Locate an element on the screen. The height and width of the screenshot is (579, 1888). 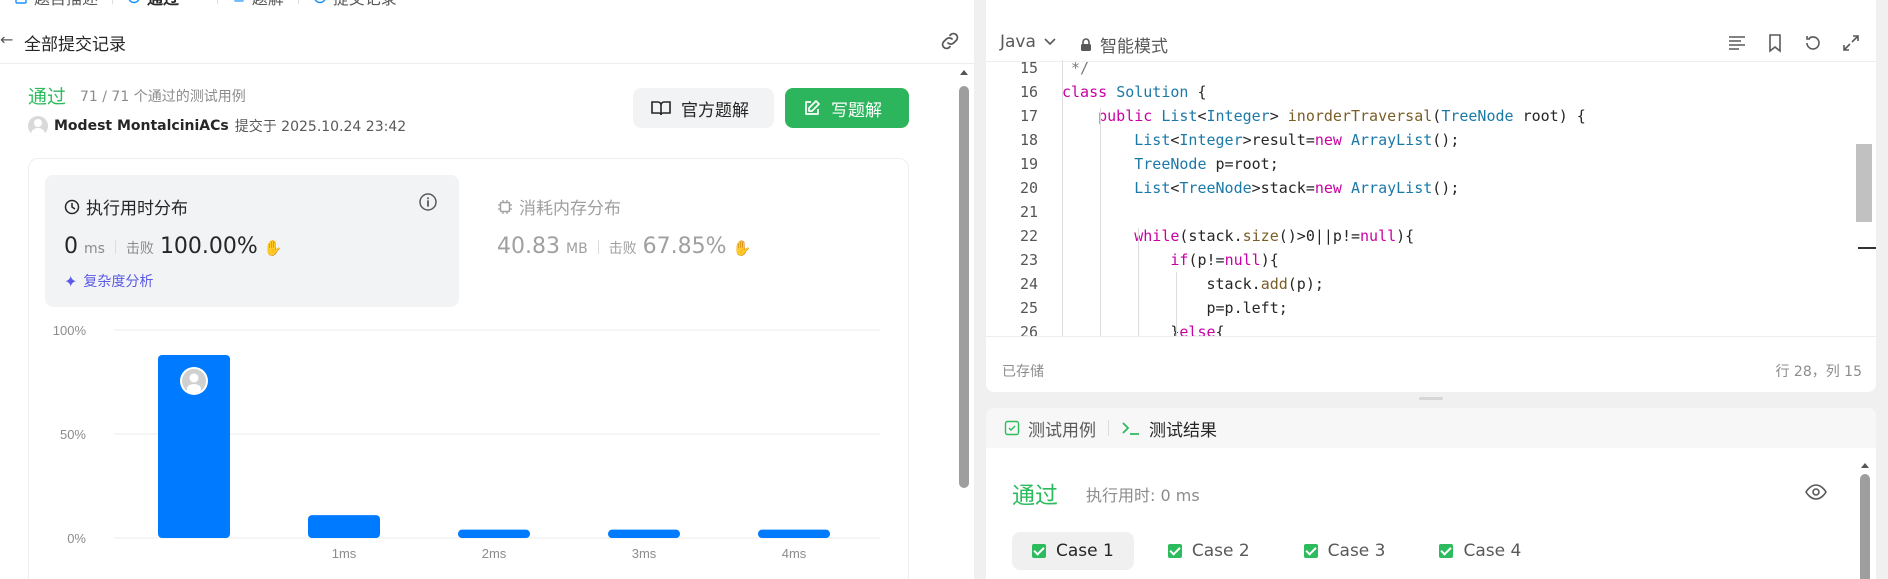
line-number: 19 is located at coordinates (1028, 164).